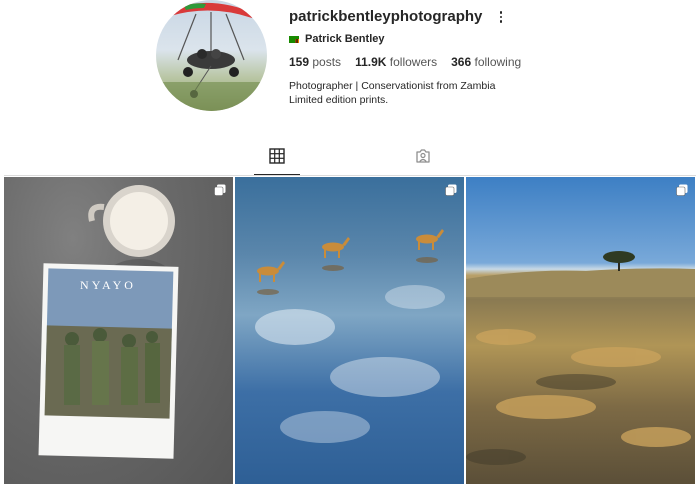 This screenshot has width=700, height=484. Describe the element at coordinates (277, 156) in the screenshot. I see `grid-icon` at that location.